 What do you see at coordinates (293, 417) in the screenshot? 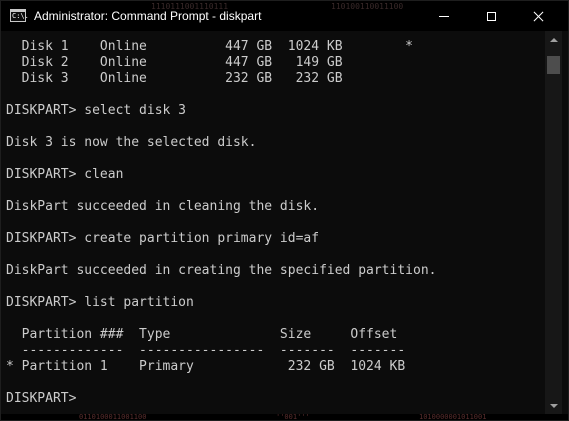
I see `background-binary-text: ''001'''` at bounding box center [293, 417].